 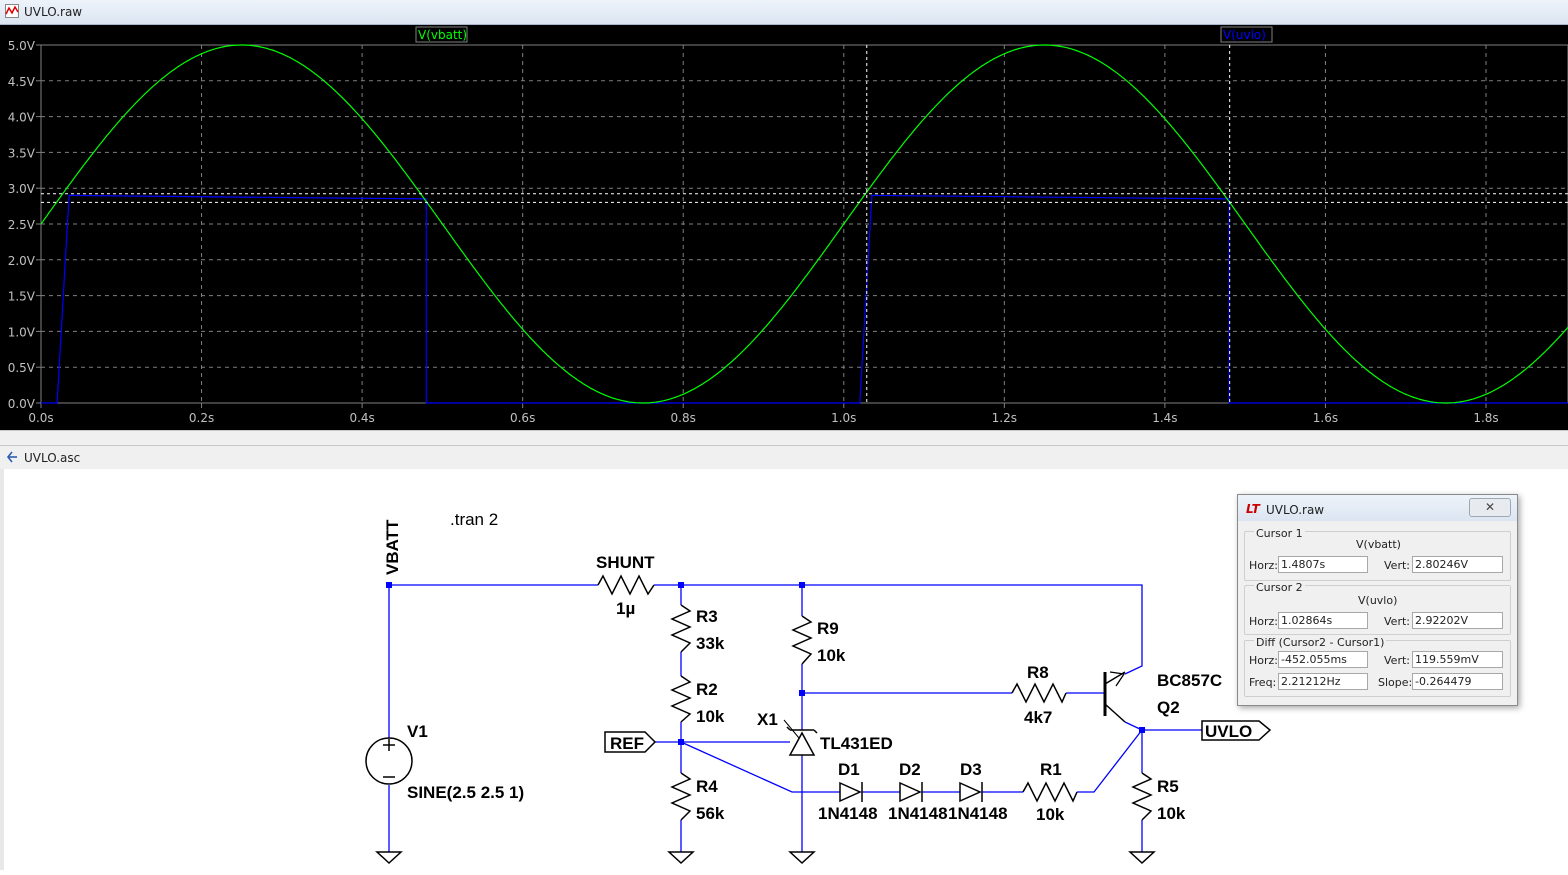 I want to click on waveform-titlebar: UVLO.raw, so click(x=784, y=12).